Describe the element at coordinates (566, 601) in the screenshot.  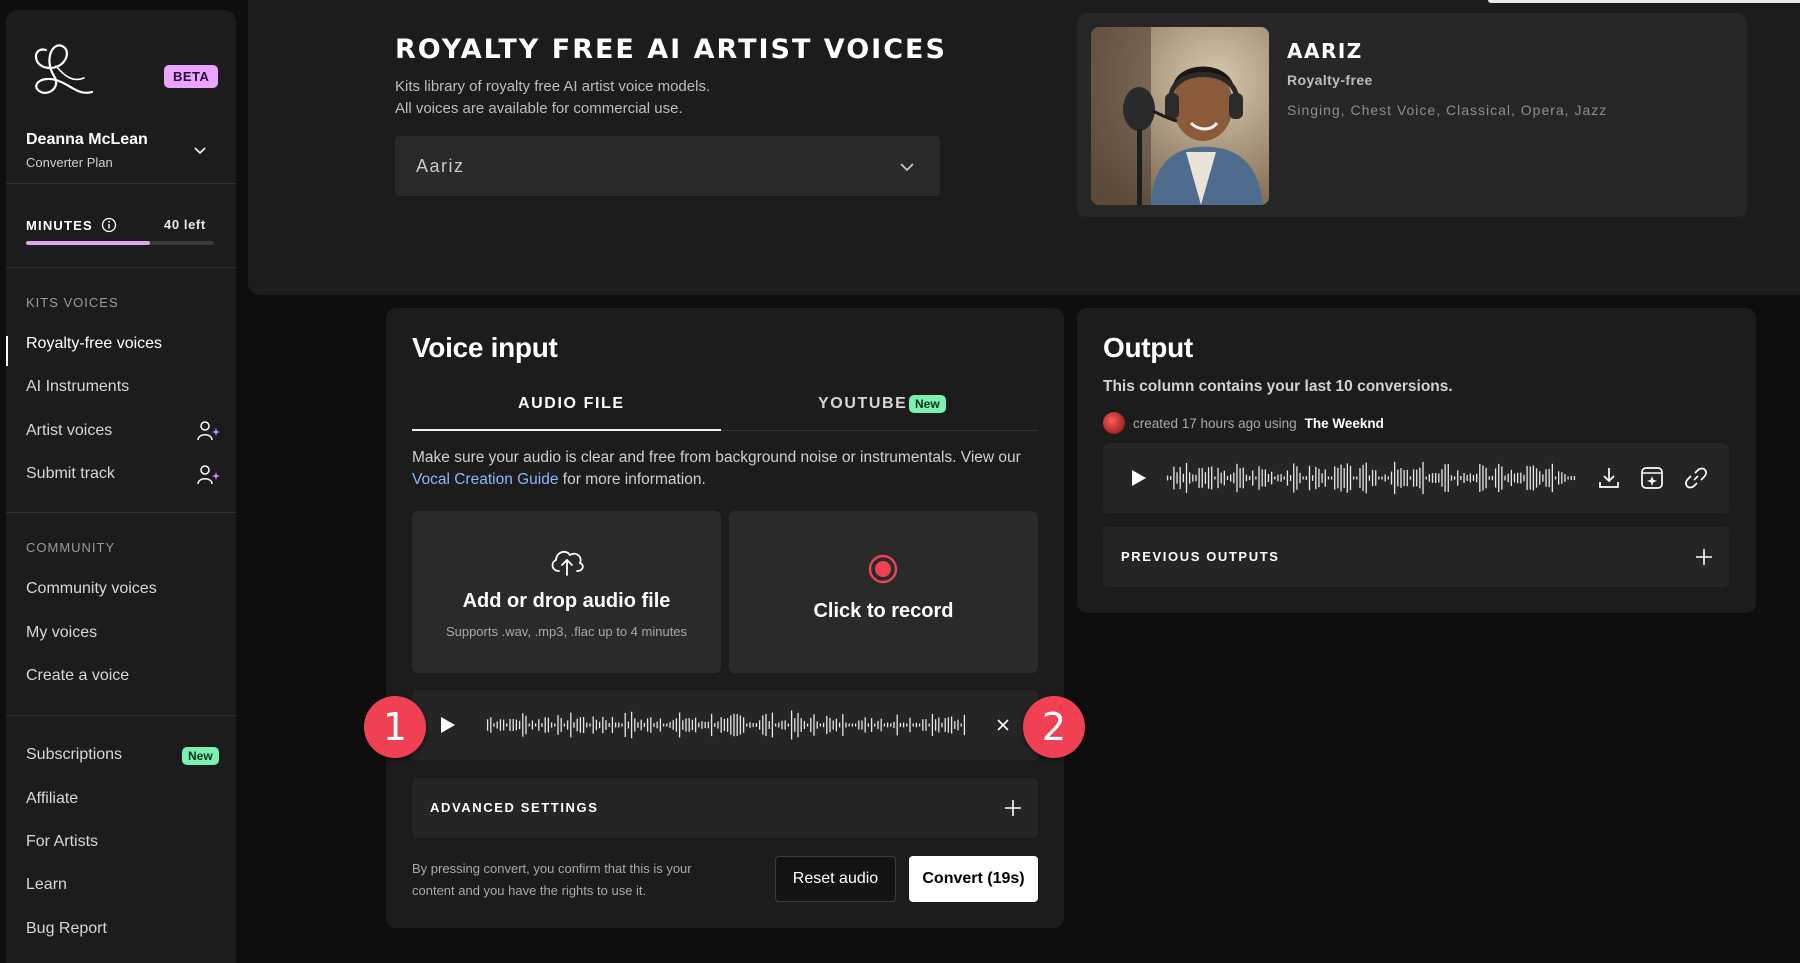
I see `upload-title: Add or drop audio file` at that location.